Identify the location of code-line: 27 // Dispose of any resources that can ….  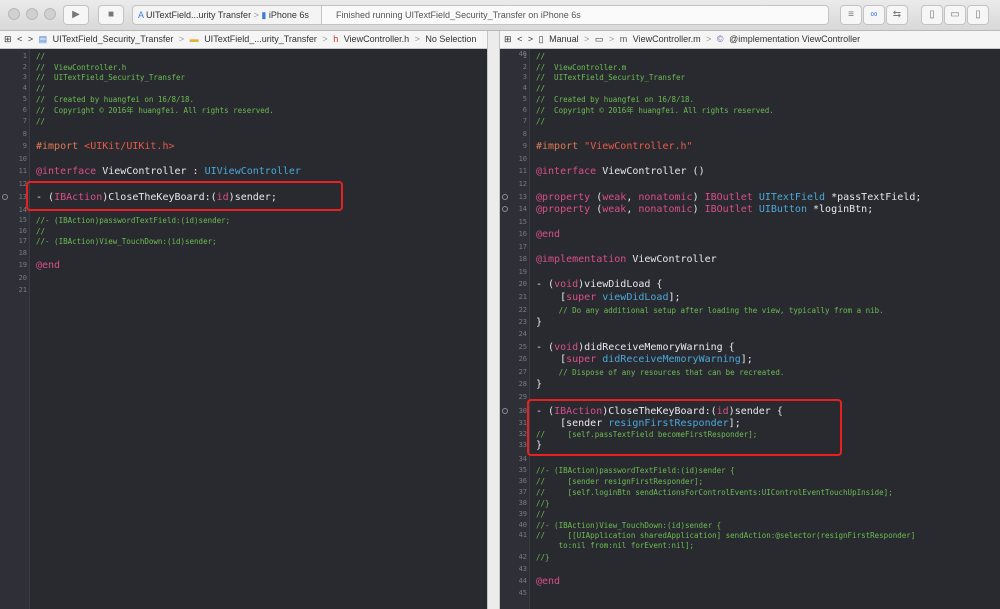
(750, 372).